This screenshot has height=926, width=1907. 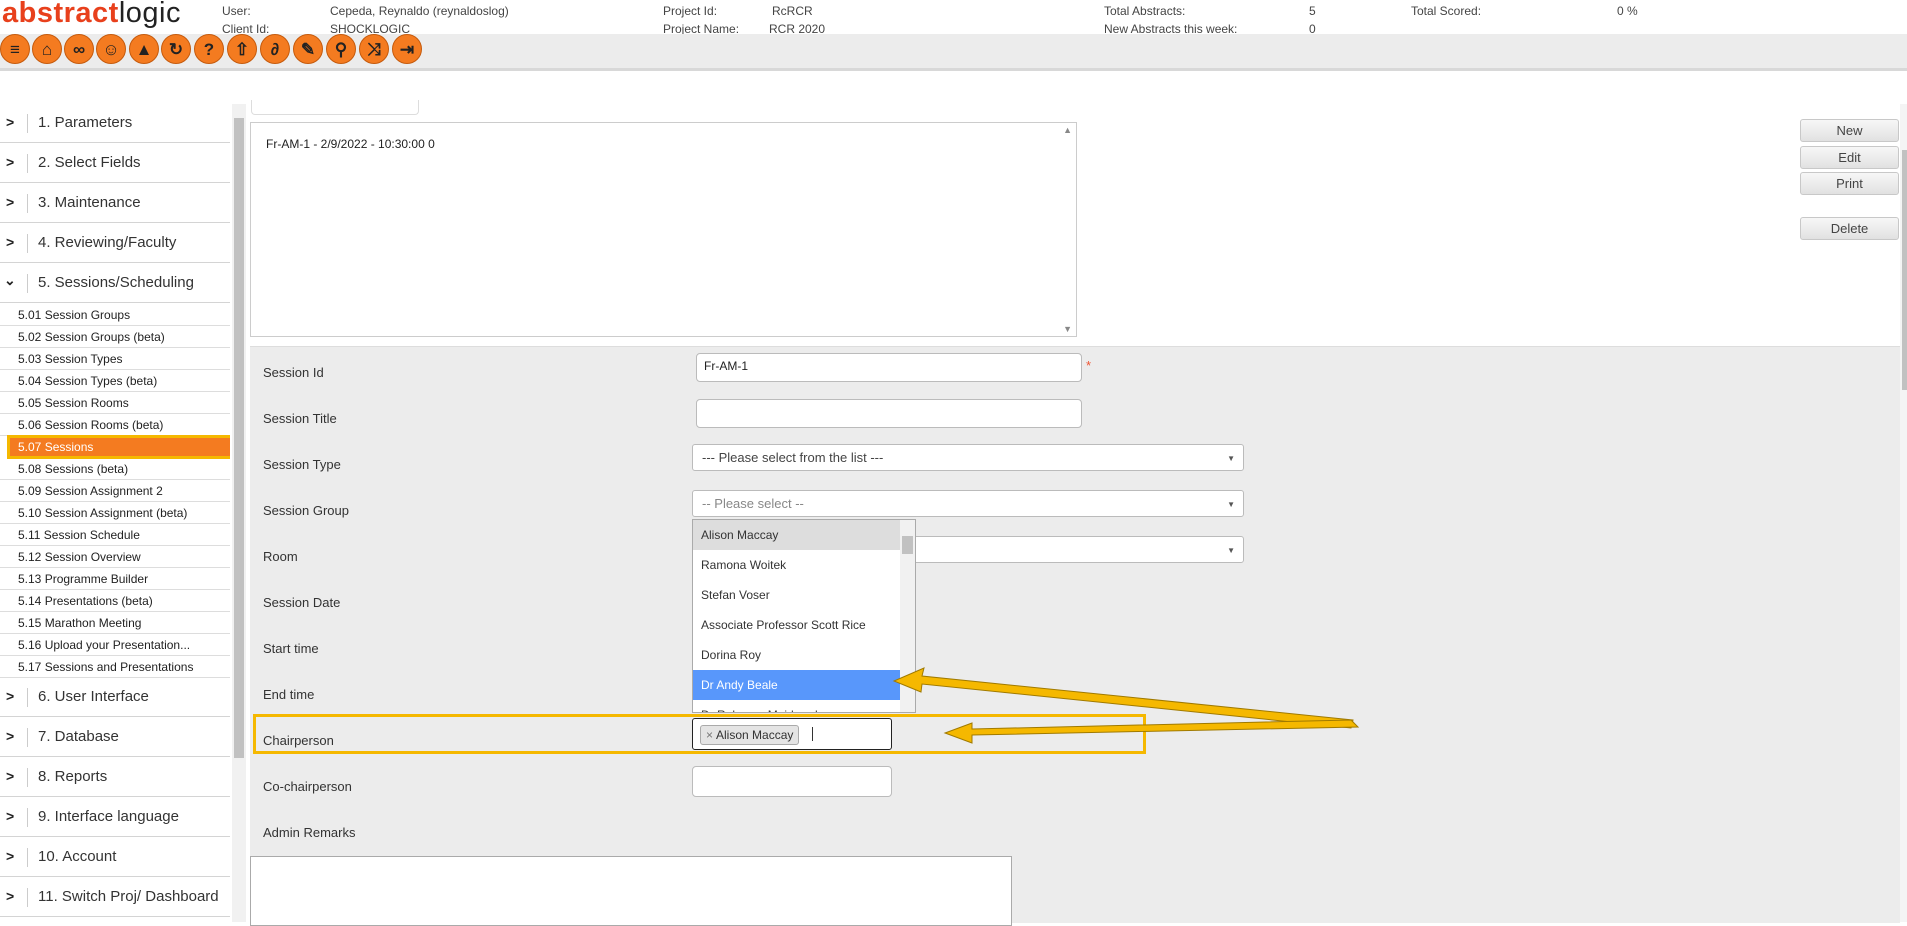 I want to click on mountain-icon: ▲, so click(x=144, y=49).